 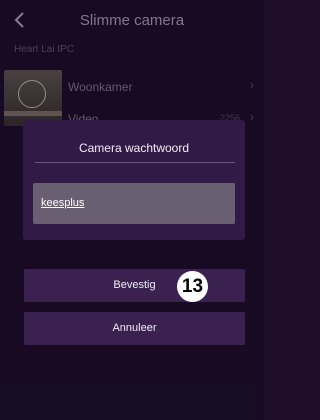 I want to click on password-field: keesplus, so click(x=134, y=203).